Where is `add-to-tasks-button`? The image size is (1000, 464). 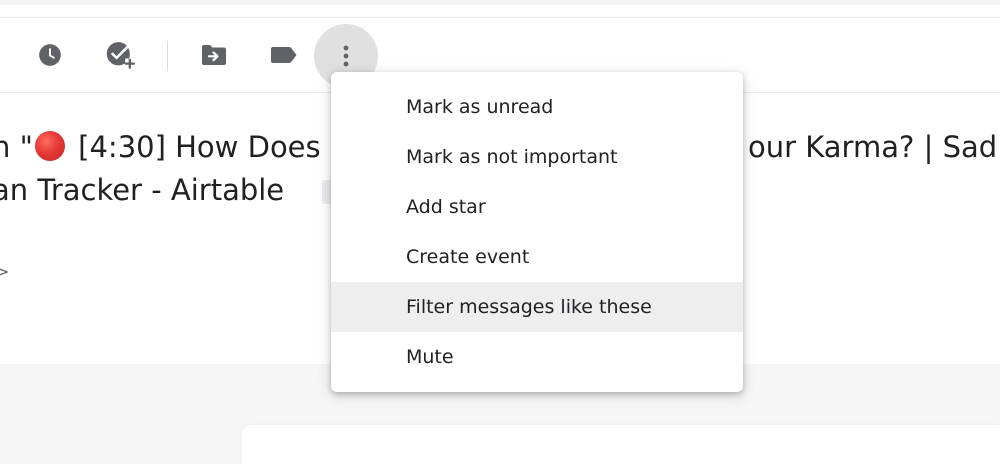
add-to-tasks-button is located at coordinates (120, 55).